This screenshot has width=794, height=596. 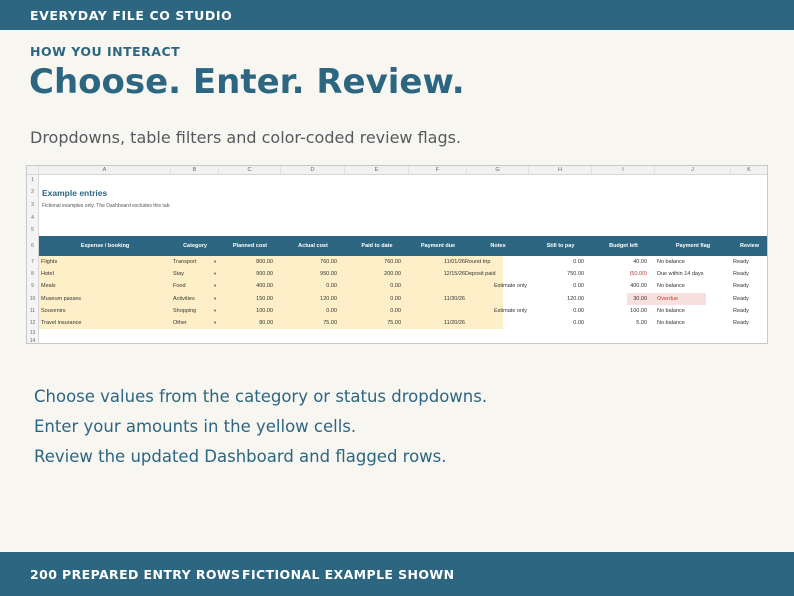 I want to click on column-header: B, so click(x=195, y=170).